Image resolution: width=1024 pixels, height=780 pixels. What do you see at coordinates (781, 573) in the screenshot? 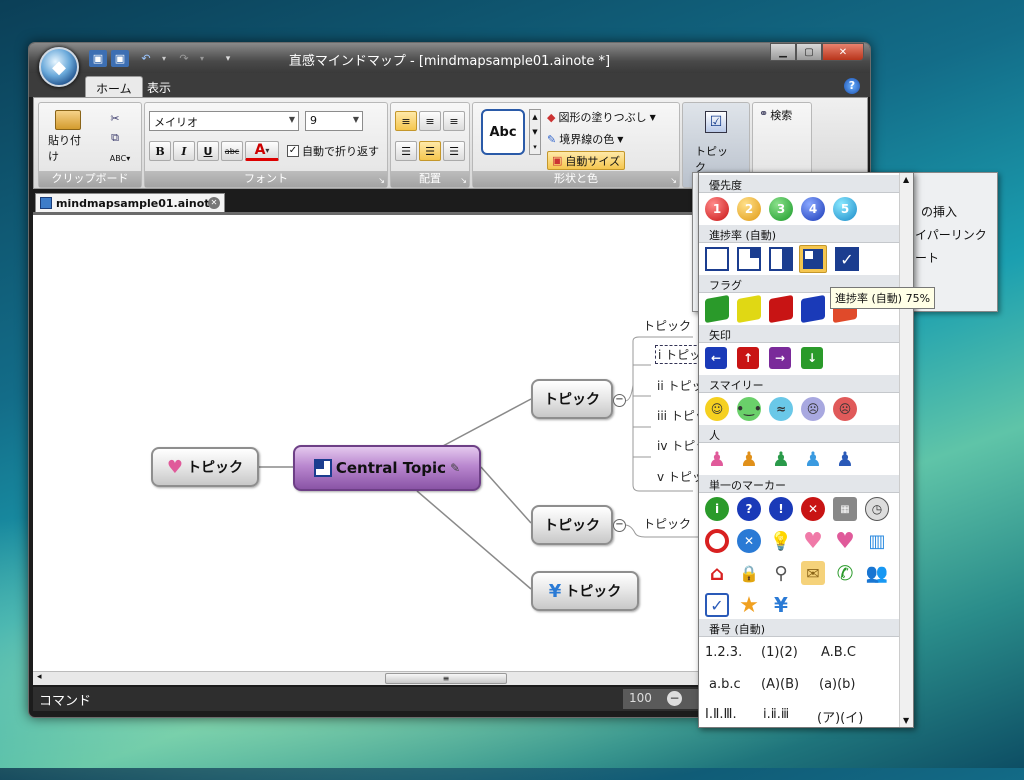
I see `magnifier-icon: ⚲` at bounding box center [781, 573].